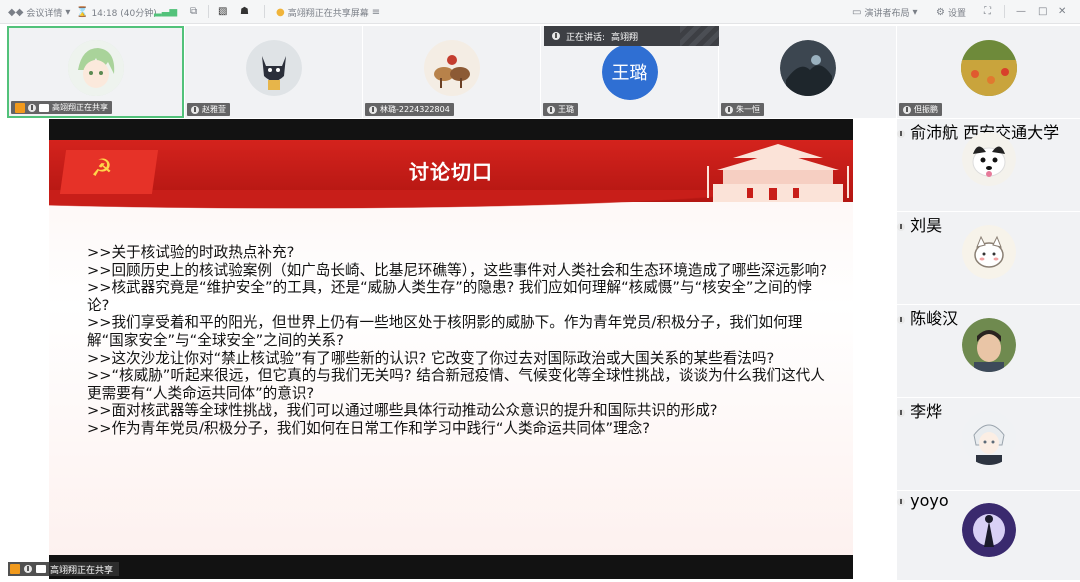  What do you see at coordinates (451, 176) in the screenshot?
I see `slide-header: ☭ 讨论切口` at bounding box center [451, 176].